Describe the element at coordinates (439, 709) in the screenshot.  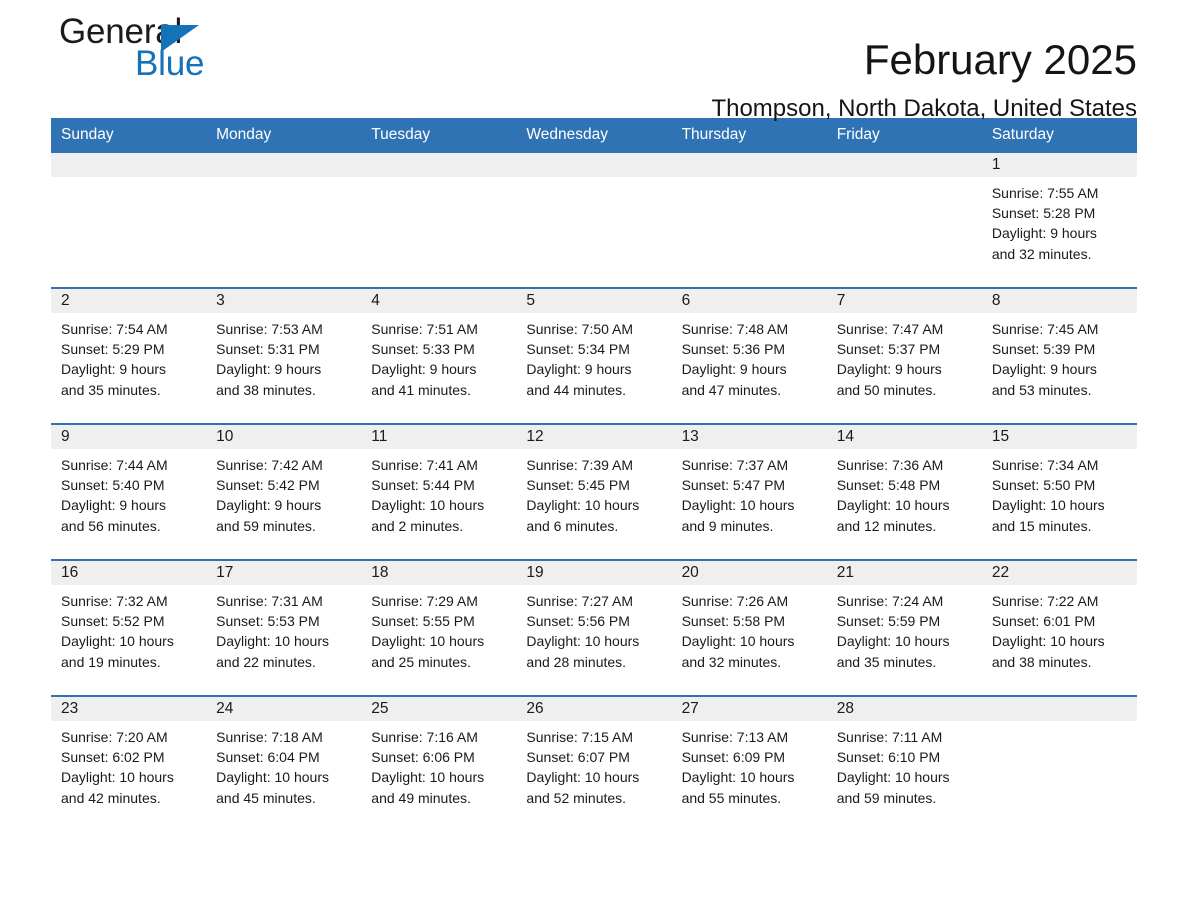
I see `day-number: 25` at that location.